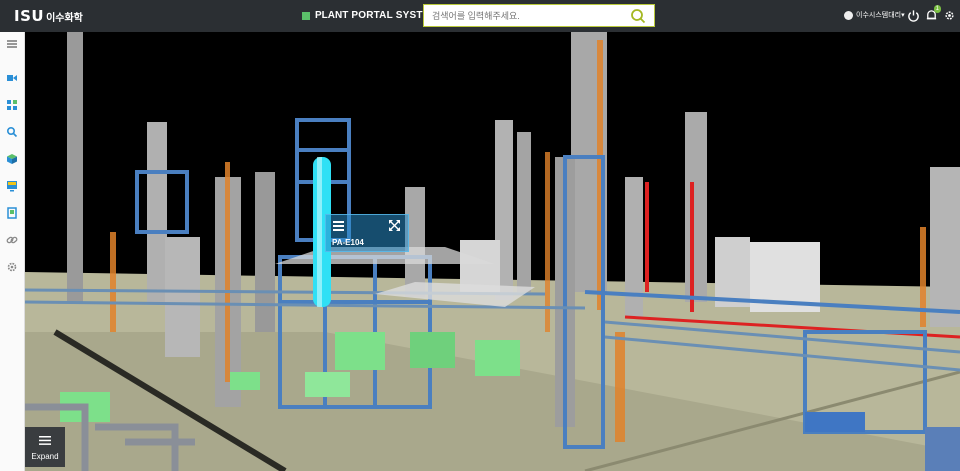  I want to click on notification-badge: 1, so click(937, 9).